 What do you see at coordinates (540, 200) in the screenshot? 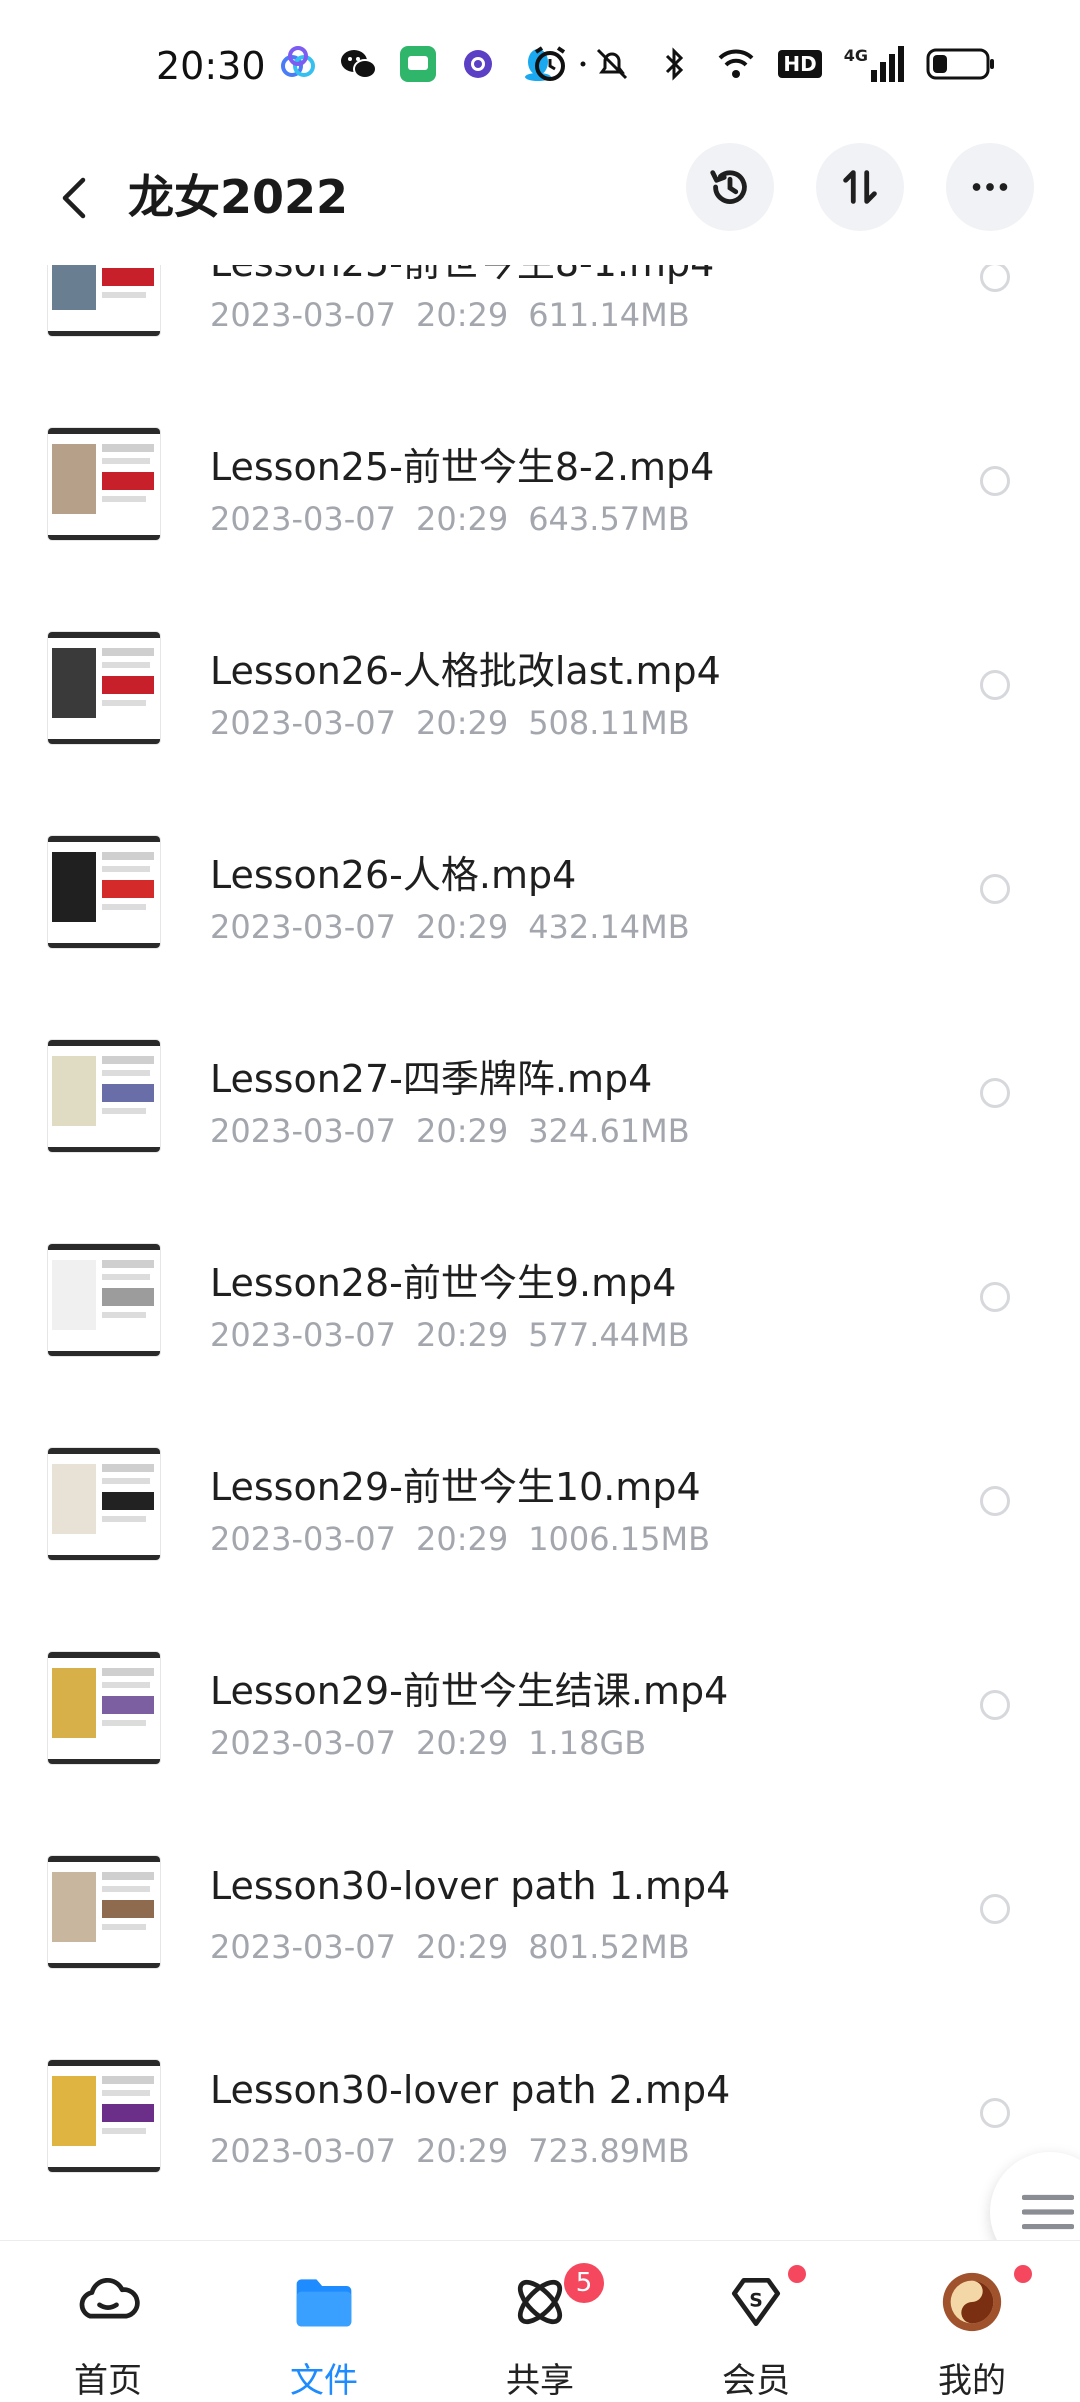
I see `header: 龙女2022` at bounding box center [540, 200].